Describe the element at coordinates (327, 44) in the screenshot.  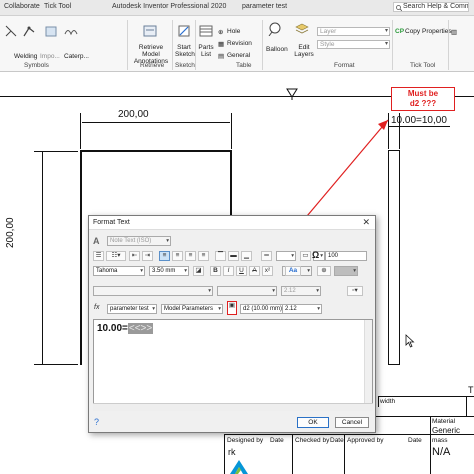
I see `style-placeholder: Style` at that location.